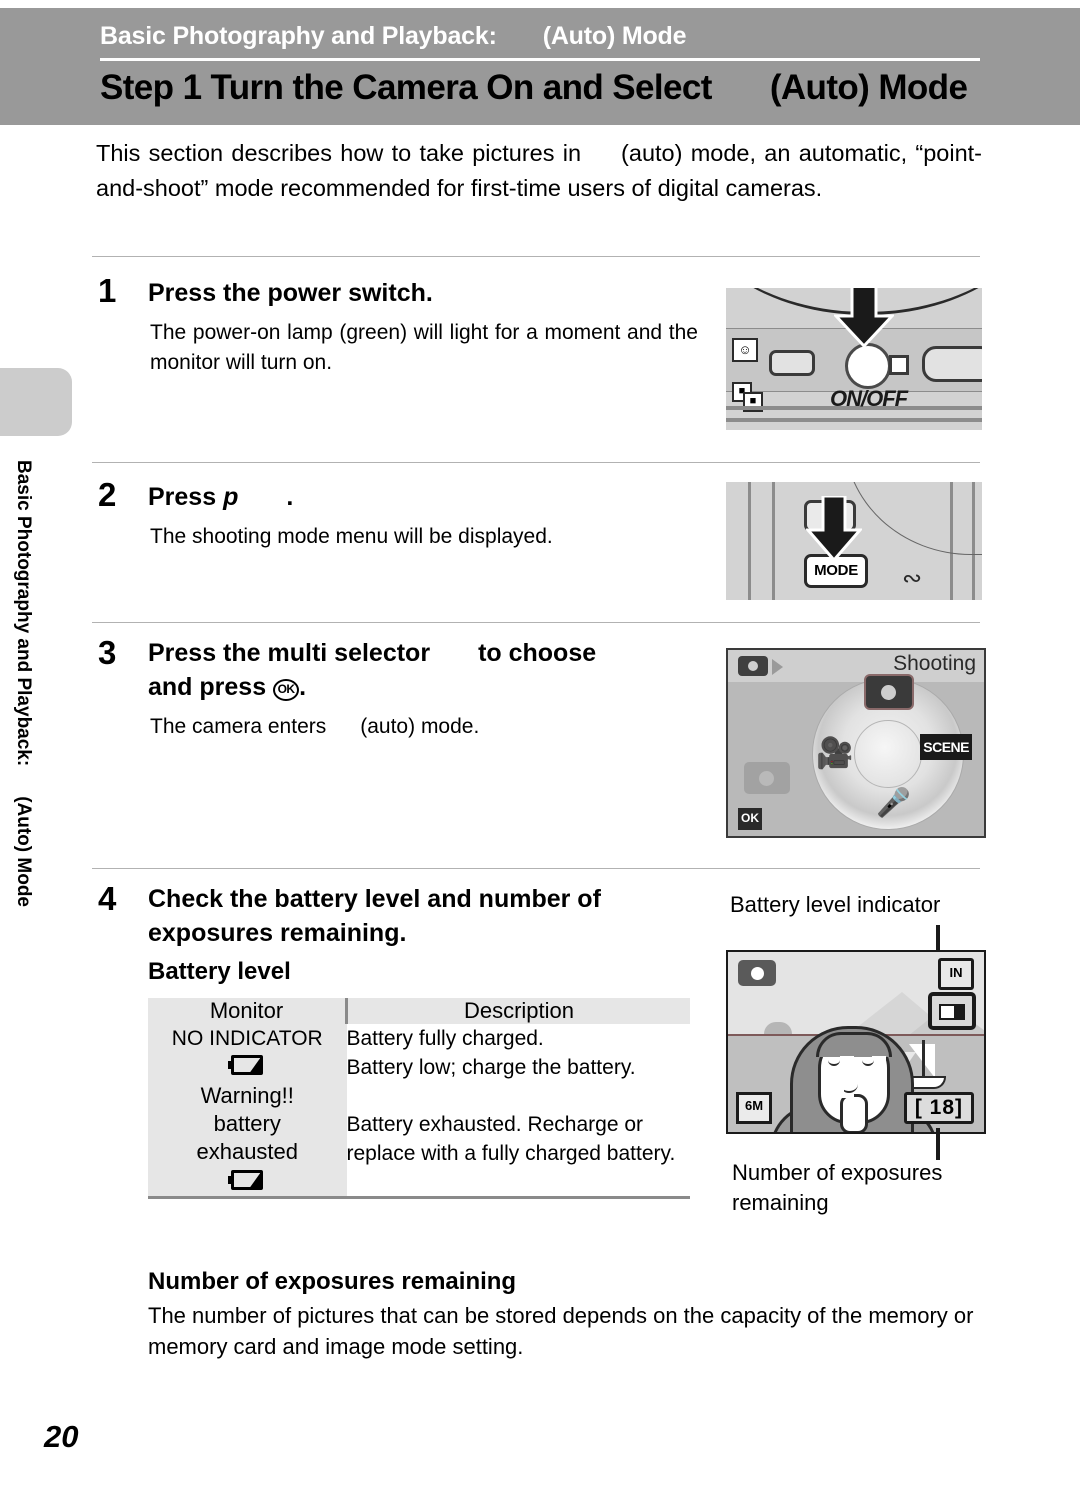 Image resolution: width=1080 pixels, height=1486 pixels. What do you see at coordinates (614, 36) in the screenshot?
I see `chapter-breadcrumb-suffix: (Auto) Mode` at bounding box center [614, 36].